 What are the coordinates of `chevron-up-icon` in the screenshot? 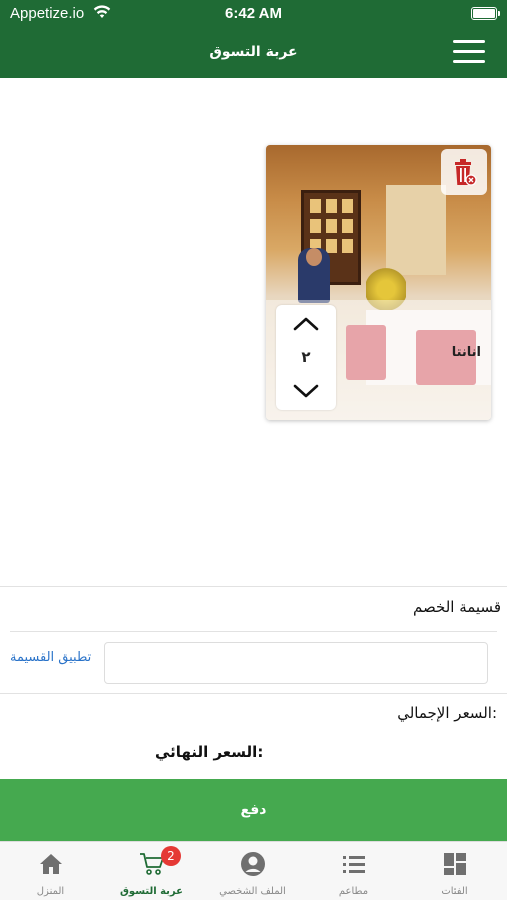 It's located at (306, 324).